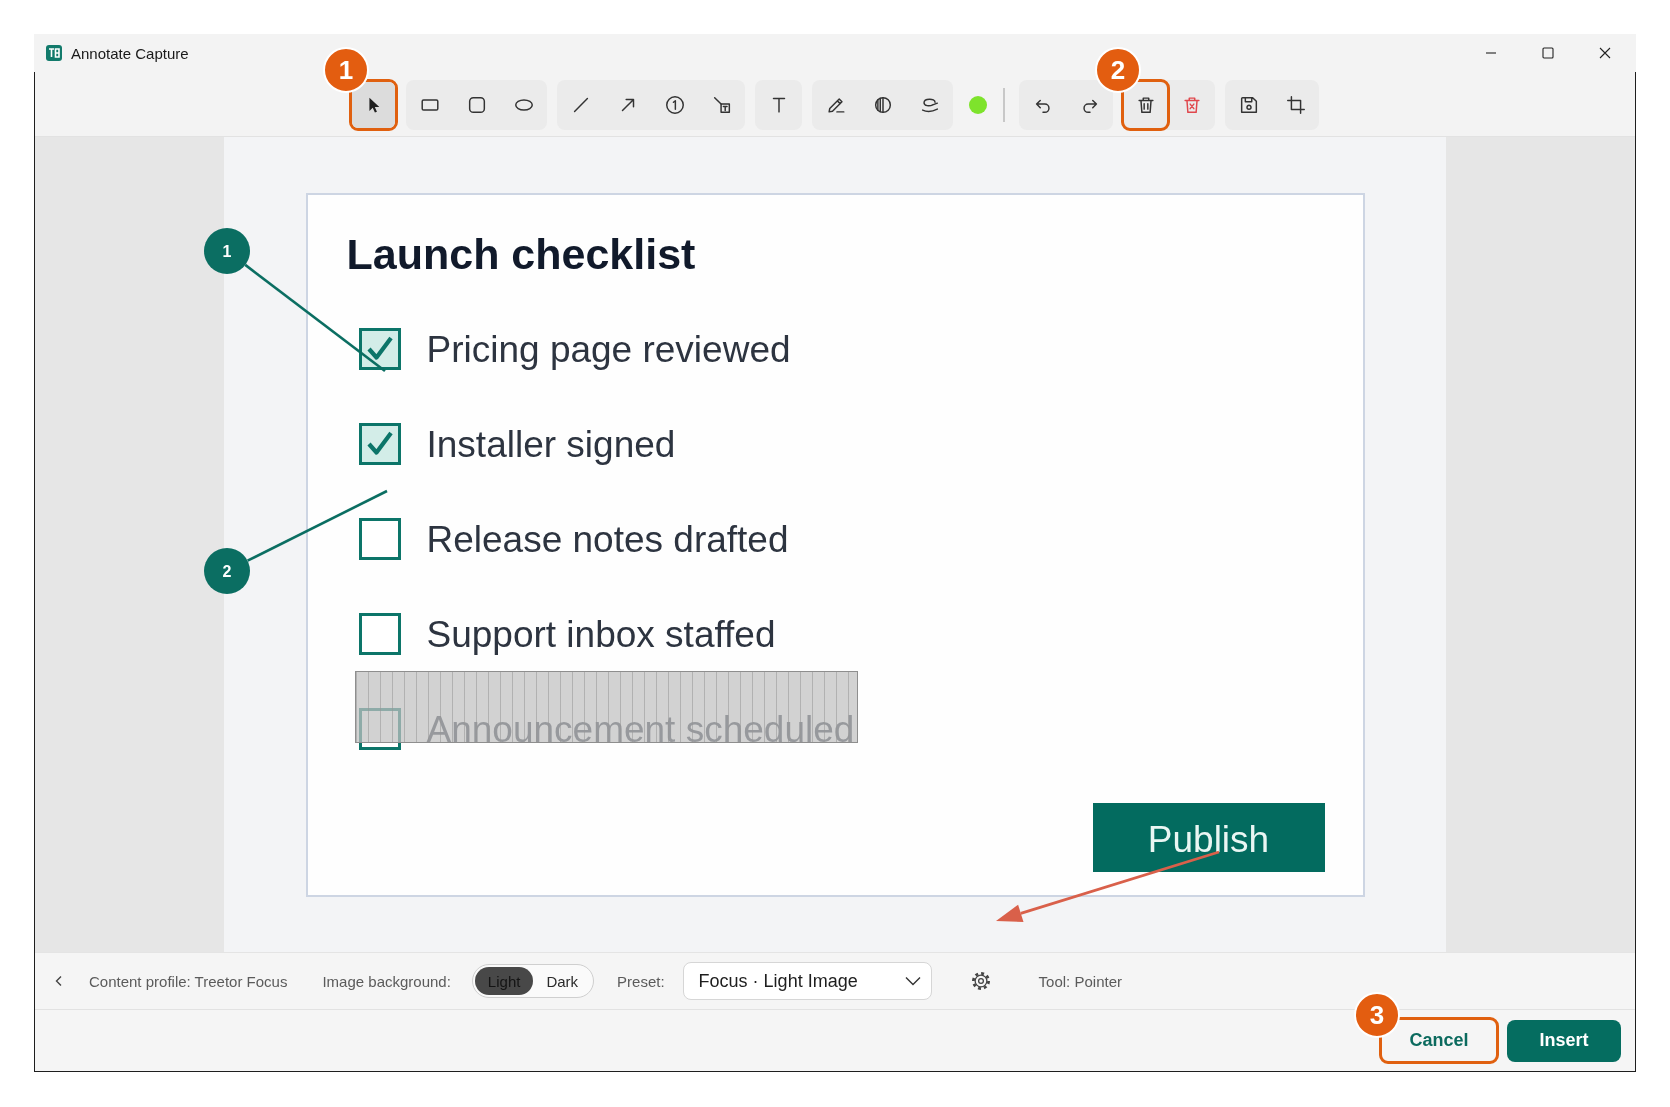 The image size is (1670, 1107). I want to click on cancel-button: Cancel, so click(1439, 1040).